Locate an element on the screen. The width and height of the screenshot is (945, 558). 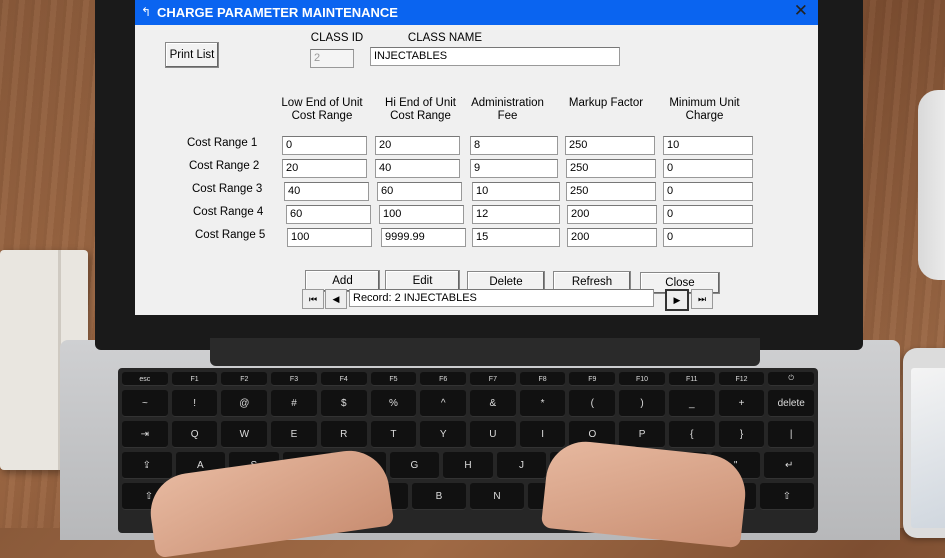
cost-range-label: Cost Range 3 is located at coordinates (227, 189).